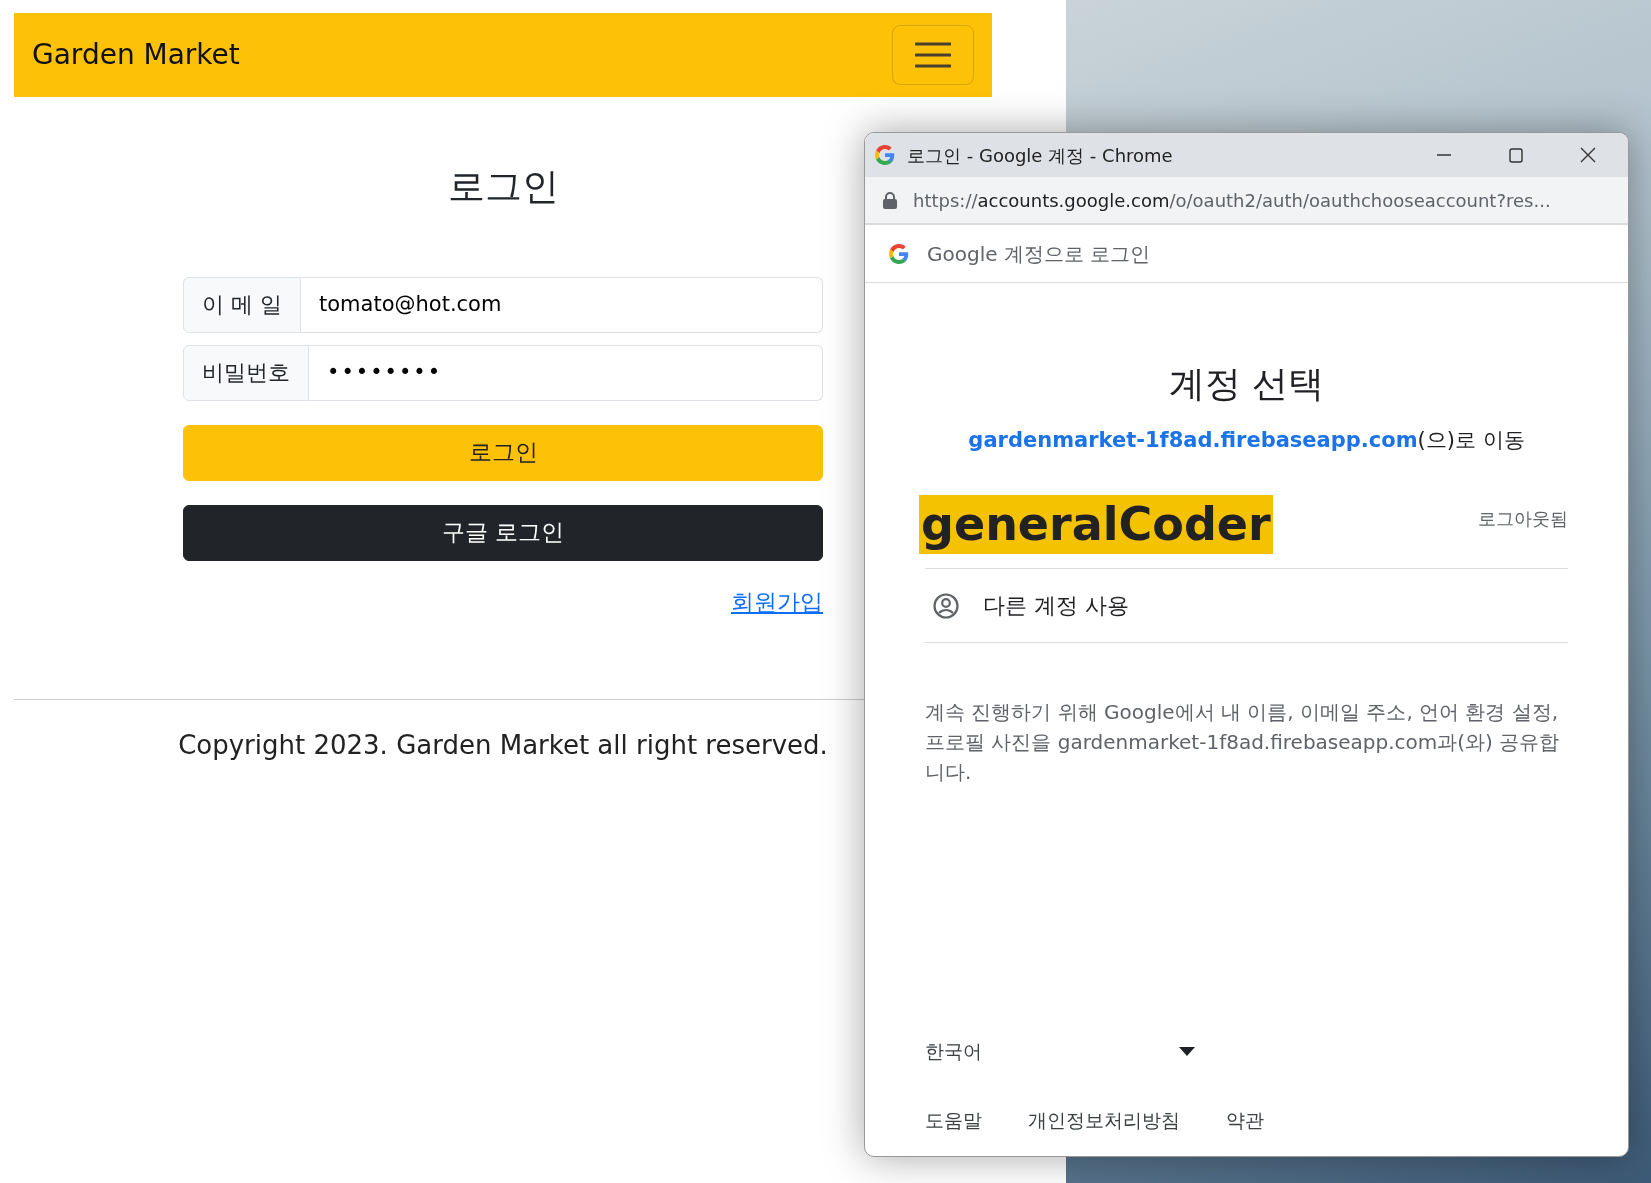 Image resolution: width=1651 pixels, height=1183 pixels. I want to click on dialog-heading: 계정 선택, so click(1246, 384).